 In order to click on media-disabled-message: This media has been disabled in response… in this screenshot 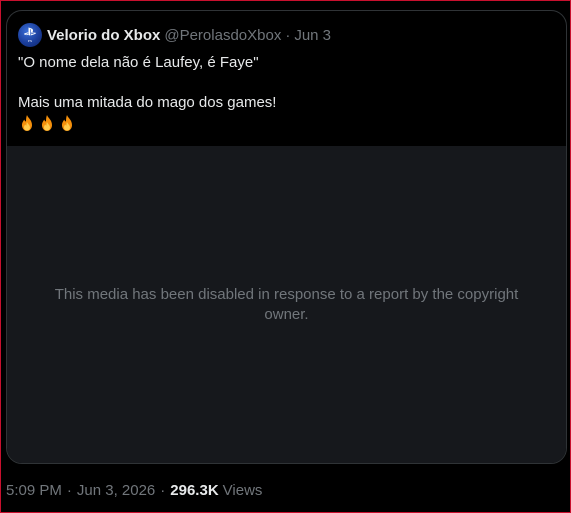, I will do `click(286, 304)`.